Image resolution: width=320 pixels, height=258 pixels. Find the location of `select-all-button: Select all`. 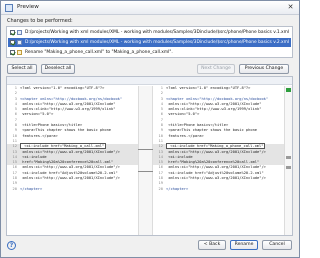

select-all-button: Select all is located at coordinates (22, 69).